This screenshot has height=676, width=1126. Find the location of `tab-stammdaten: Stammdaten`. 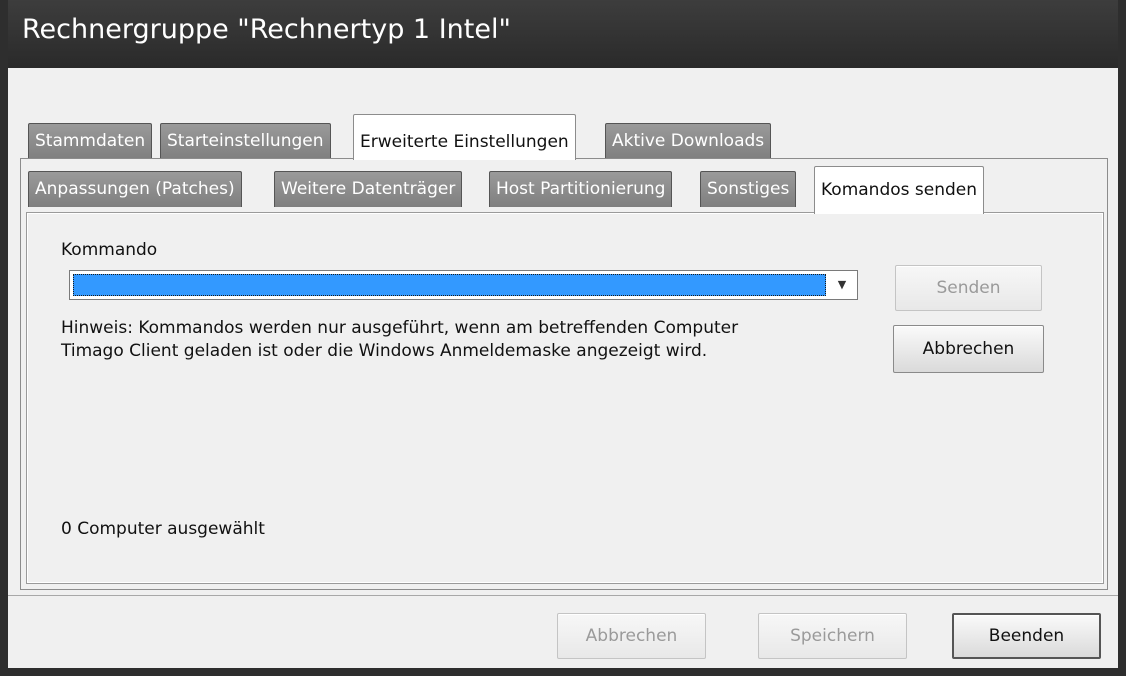

tab-stammdaten: Stammdaten is located at coordinates (90, 141).